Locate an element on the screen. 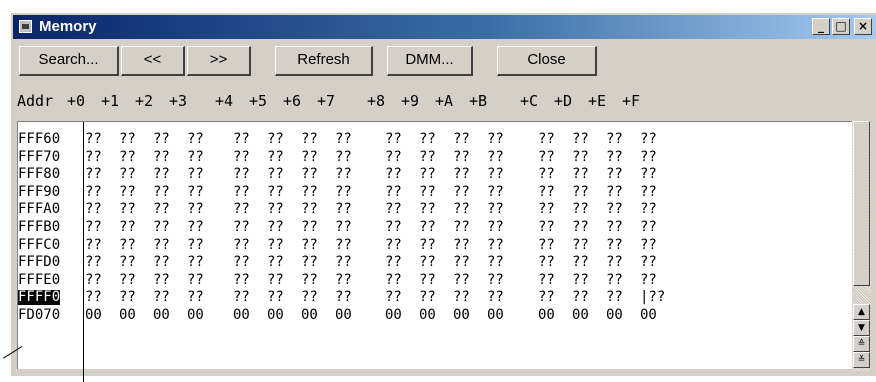  maximize-button: □ is located at coordinates (841, 26).